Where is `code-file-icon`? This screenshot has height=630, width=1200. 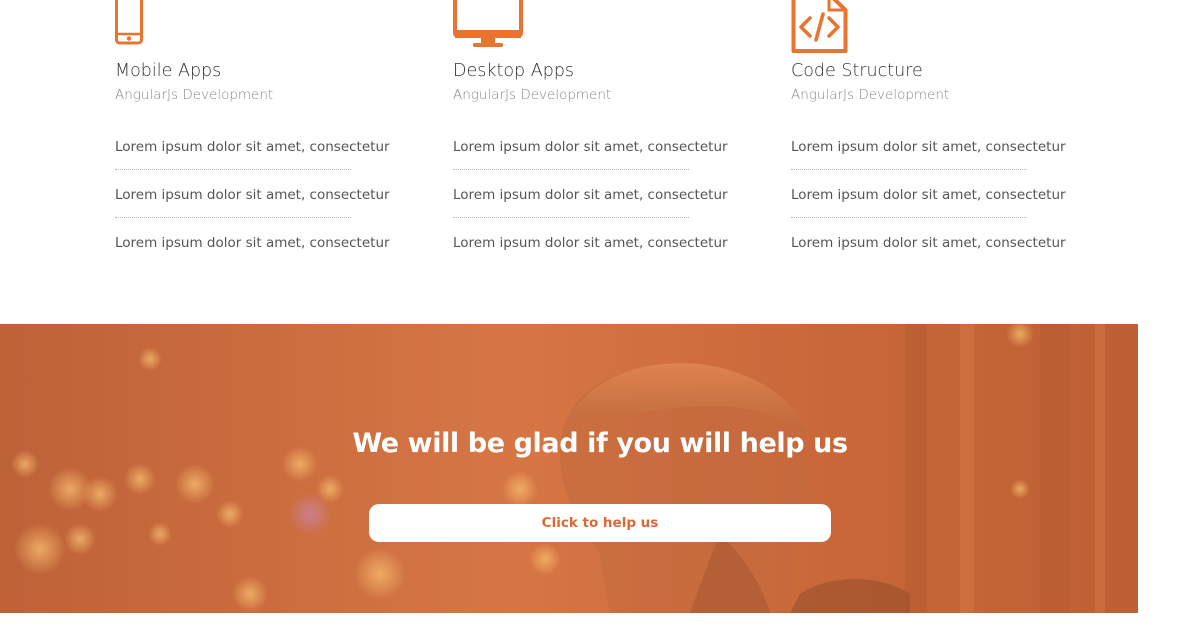 code-file-icon is located at coordinates (819, 26).